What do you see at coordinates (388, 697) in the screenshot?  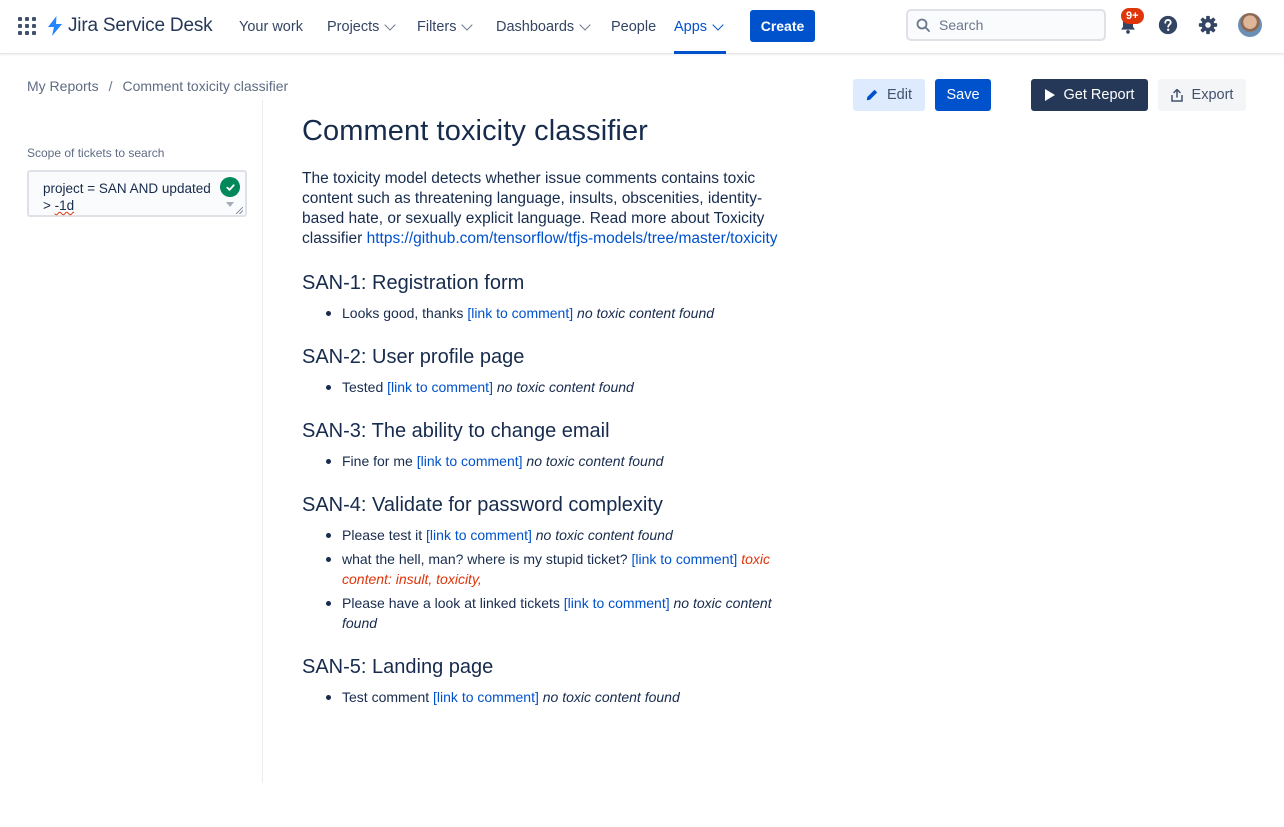 I see `comment-text: Test comment` at bounding box center [388, 697].